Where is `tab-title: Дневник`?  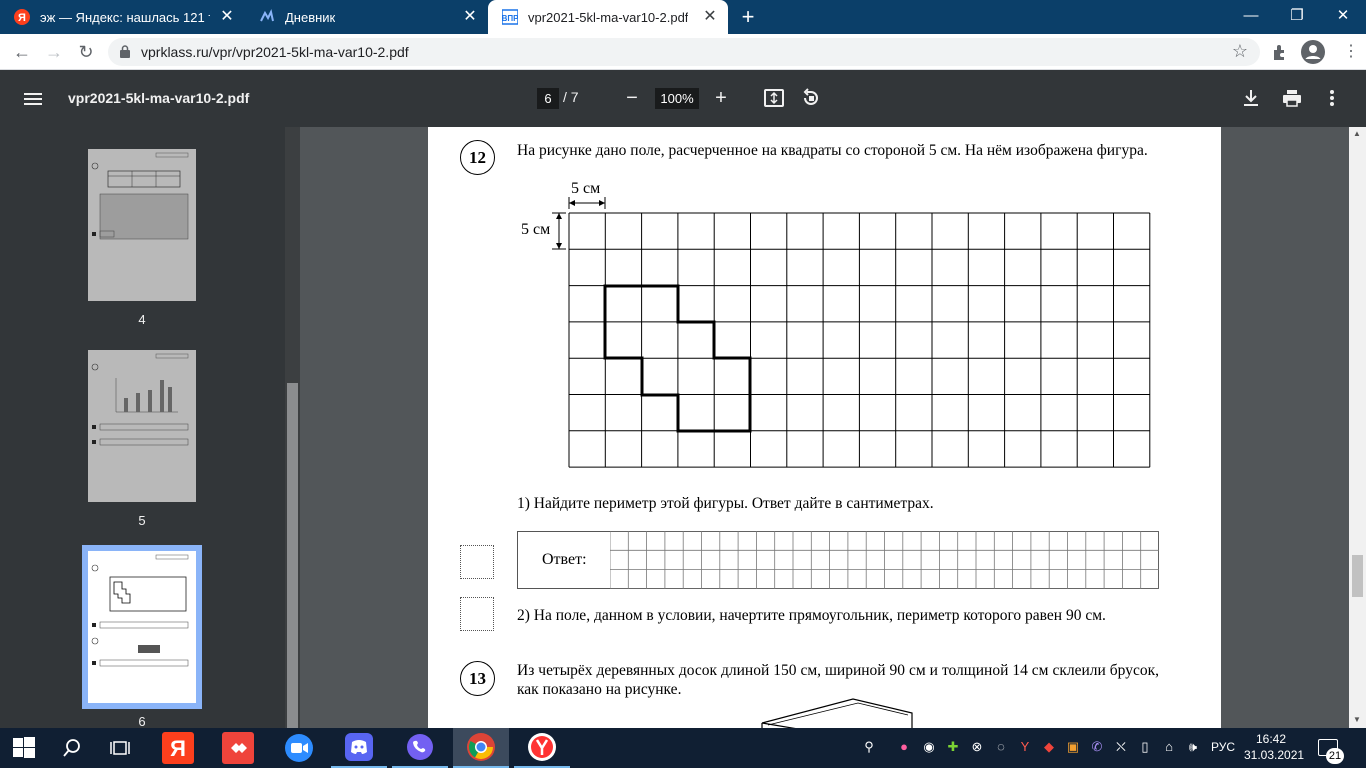
tab-title: Дневник is located at coordinates (310, 17).